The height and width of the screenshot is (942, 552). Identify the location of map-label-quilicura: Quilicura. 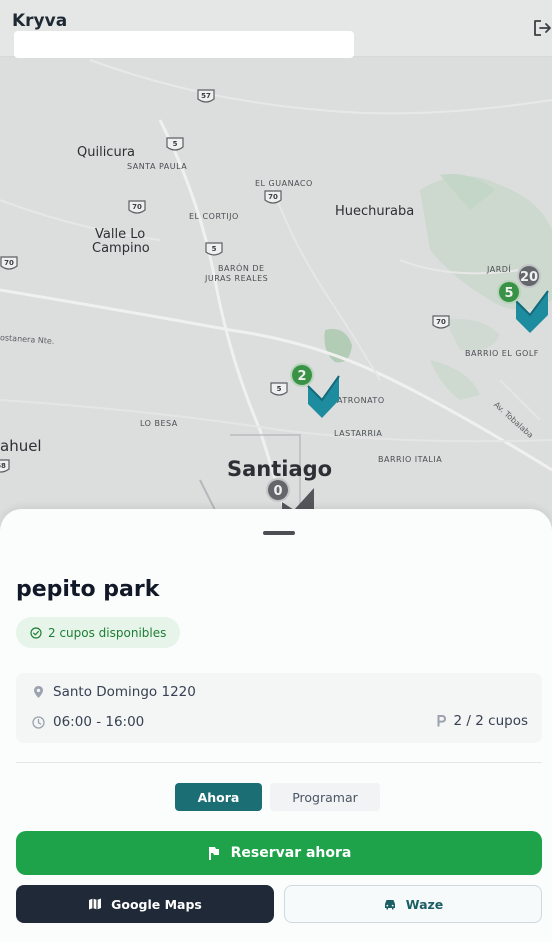
(106, 152).